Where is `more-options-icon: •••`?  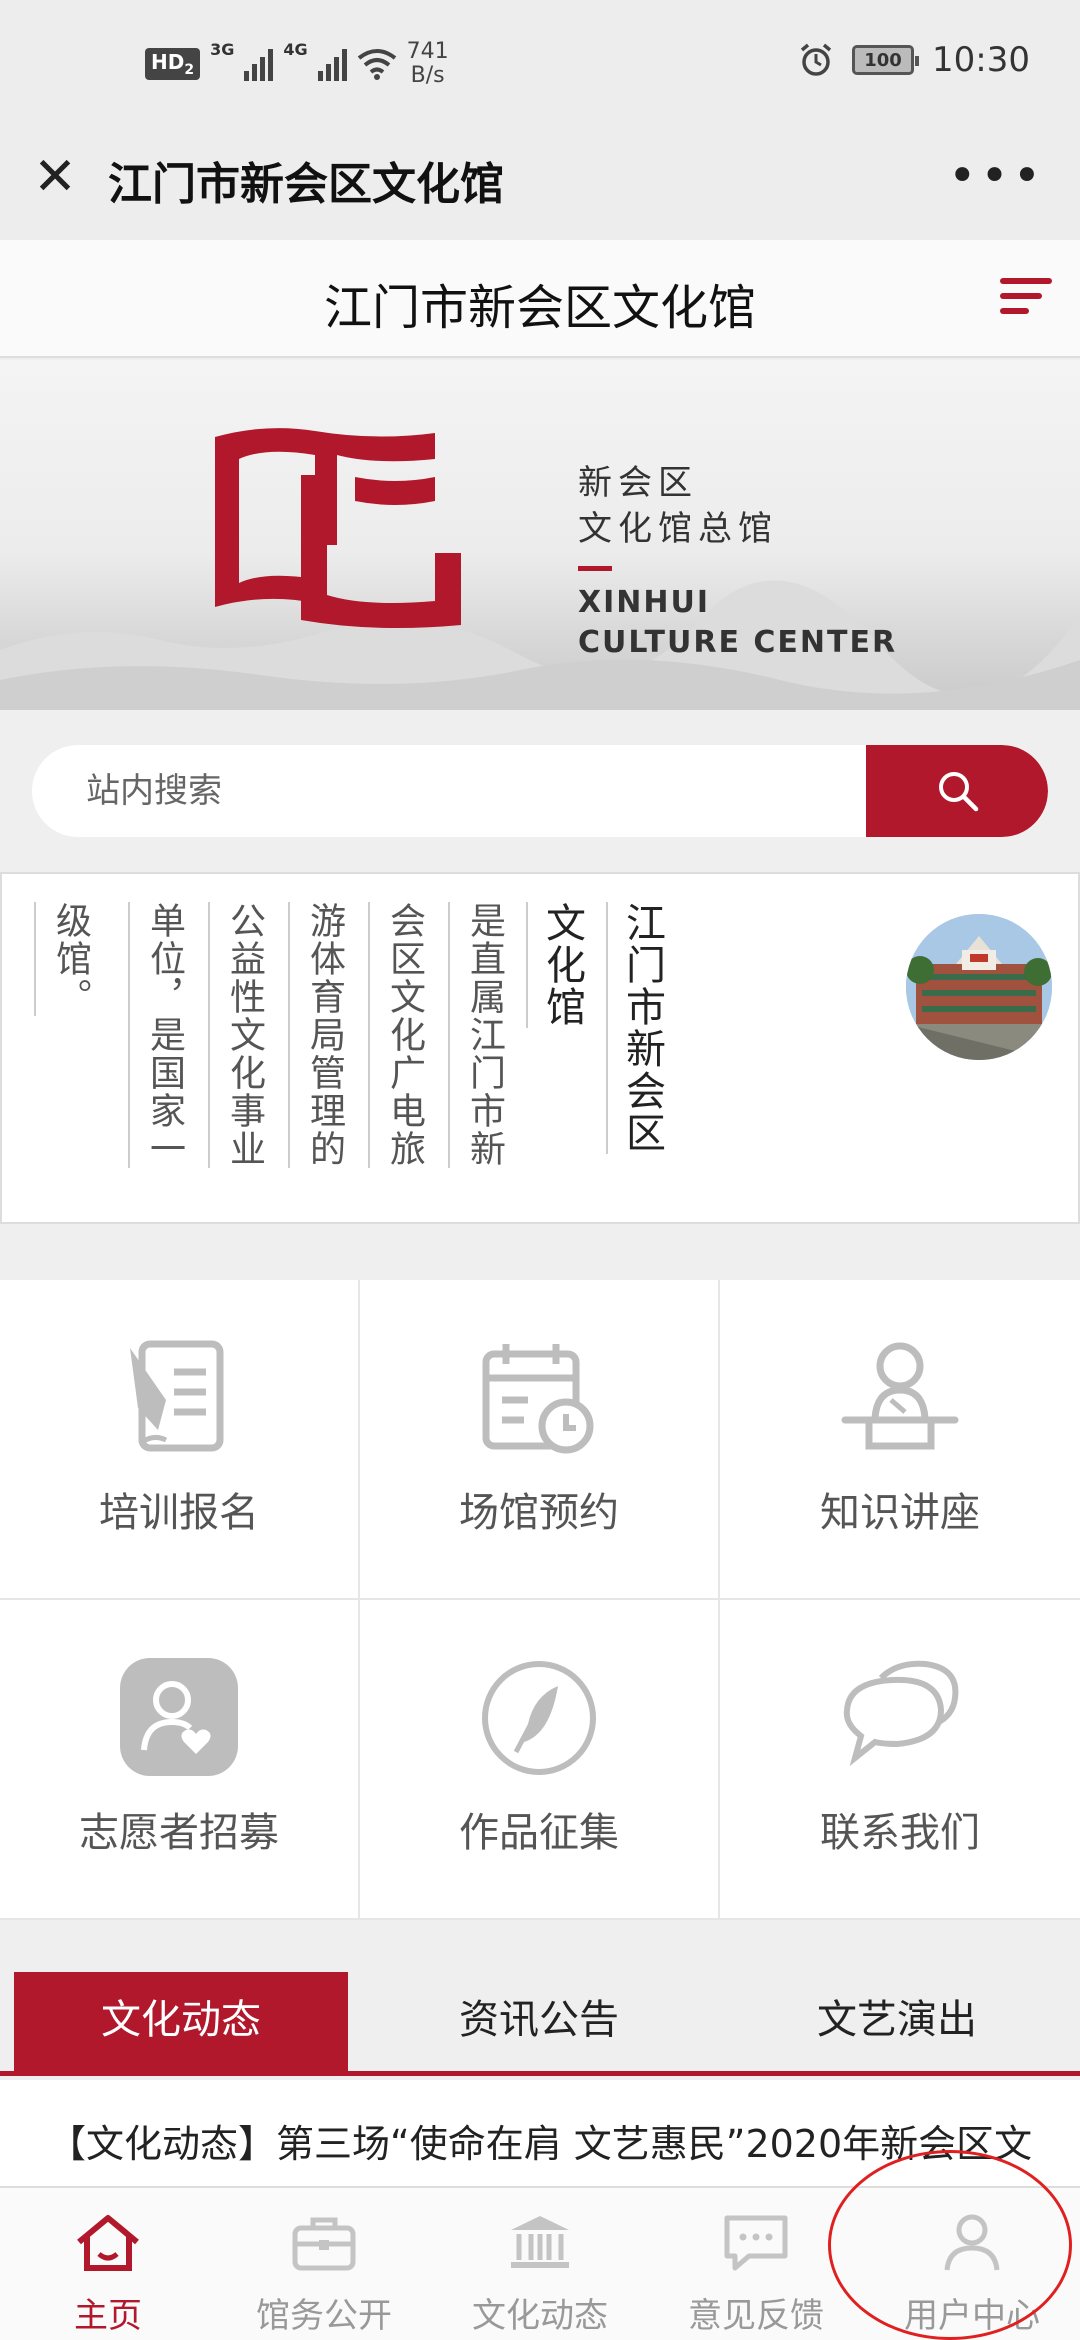 more-options-icon: ••• is located at coordinates (996, 176).